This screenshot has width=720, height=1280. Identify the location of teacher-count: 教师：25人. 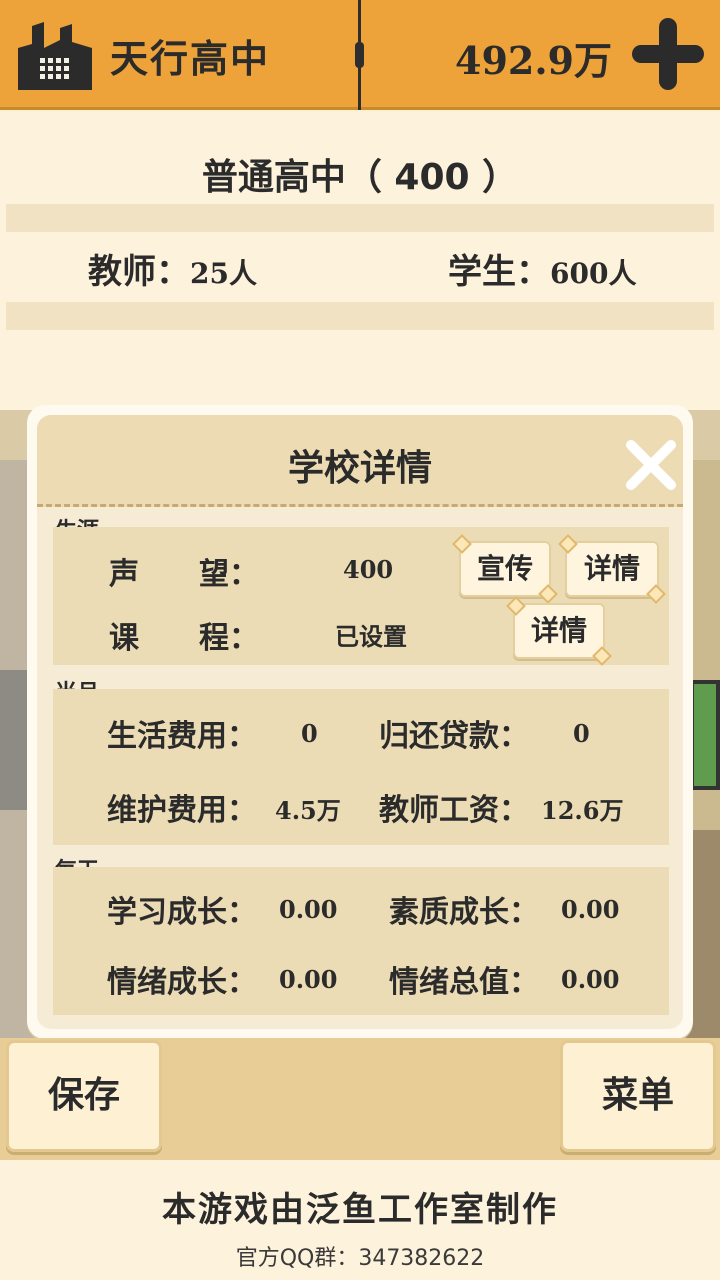
(172, 268).